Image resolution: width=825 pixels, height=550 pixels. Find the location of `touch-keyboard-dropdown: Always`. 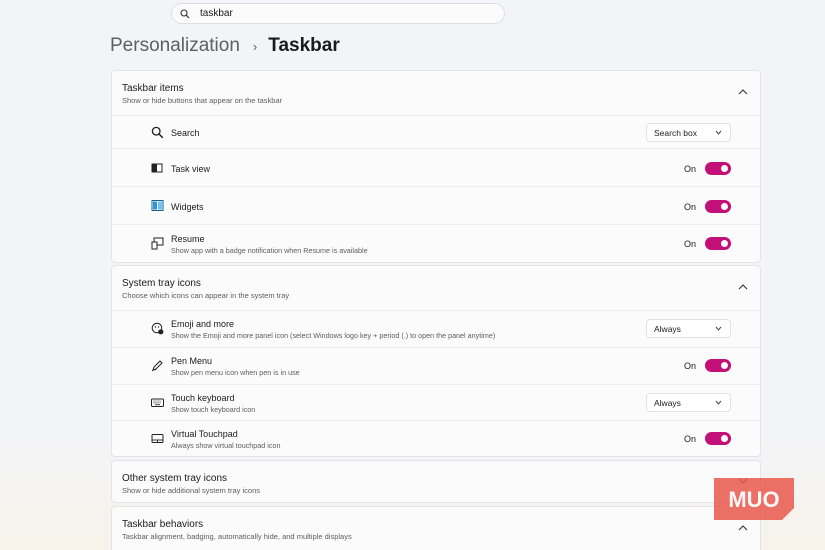

touch-keyboard-dropdown: Always is located at coordinates (688, 402).